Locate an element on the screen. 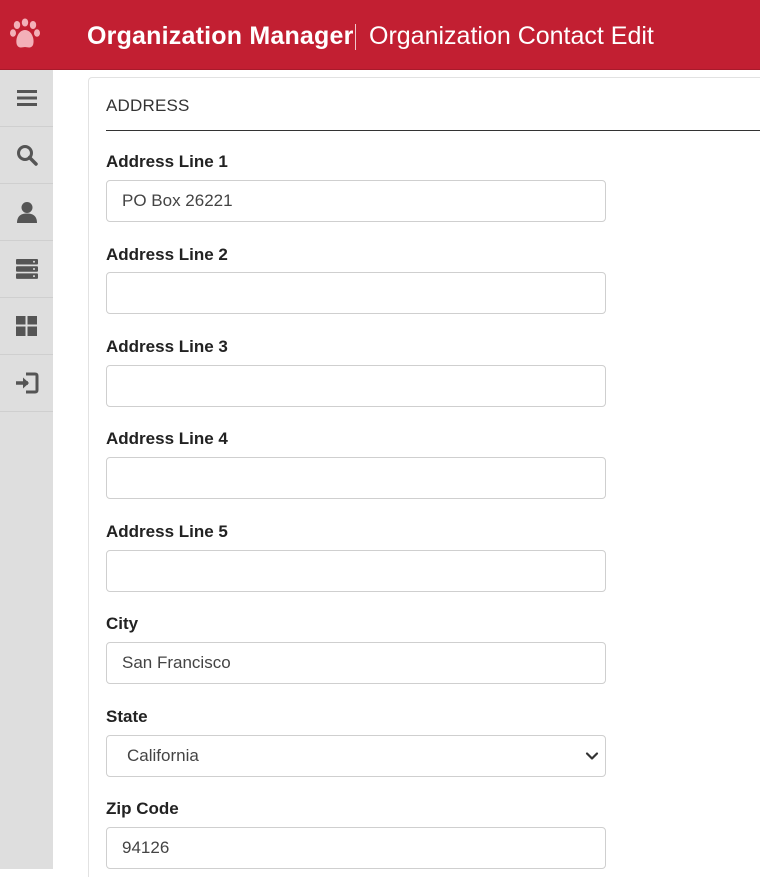 Image resolution: width=760 pixels, height=877 pixels. section-divider is located at coordinates (433, 130).